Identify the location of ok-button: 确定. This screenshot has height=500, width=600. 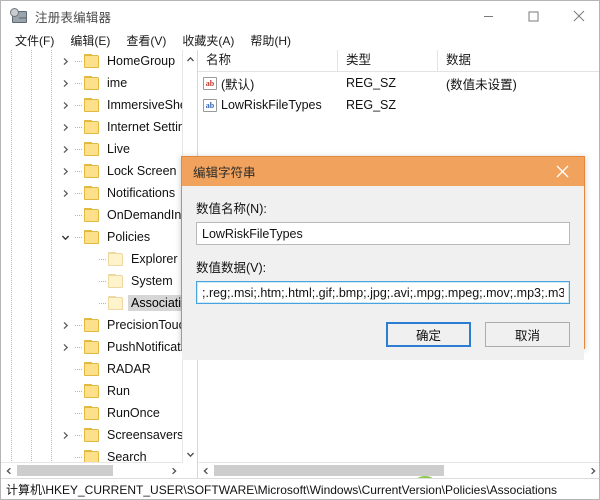
(428, 334).